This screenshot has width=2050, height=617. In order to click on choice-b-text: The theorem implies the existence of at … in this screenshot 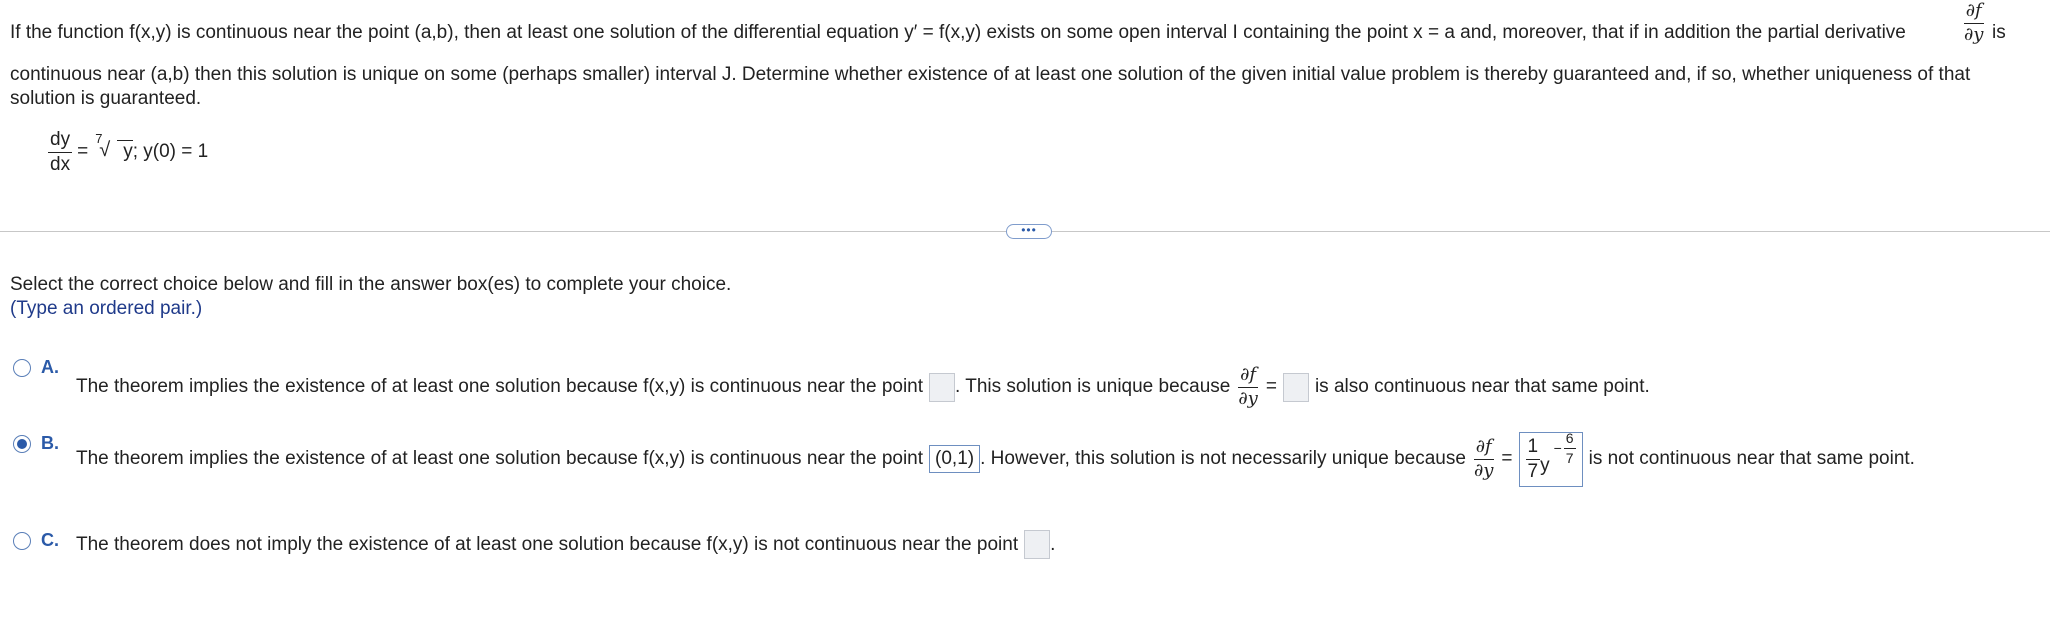, I will do `click(995, 458)`.